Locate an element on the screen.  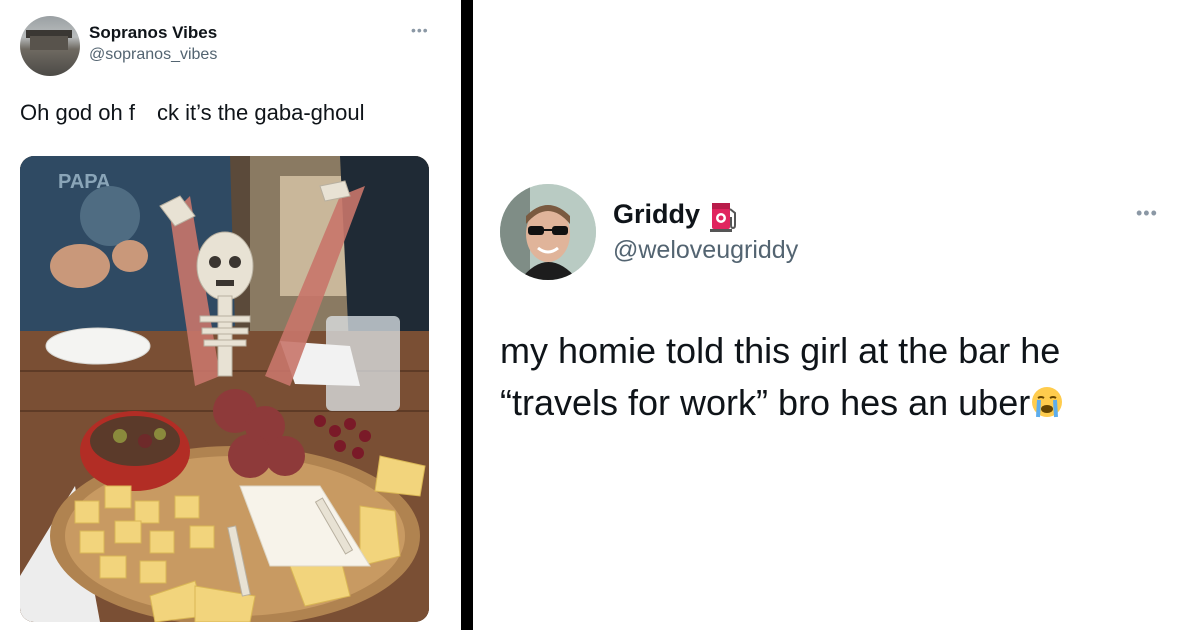
fuel-pump-icon is located at coordinates (723, 217).